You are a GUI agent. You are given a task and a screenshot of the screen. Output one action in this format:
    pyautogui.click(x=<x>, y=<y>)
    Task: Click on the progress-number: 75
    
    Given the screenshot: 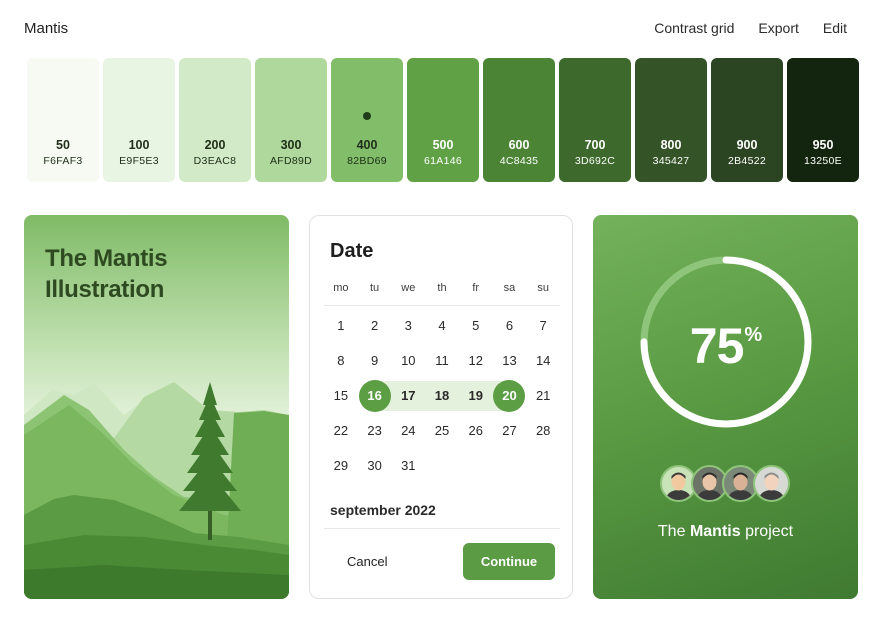 What is the action you would take?
    pyautogui.click(x=717, y=346)
    